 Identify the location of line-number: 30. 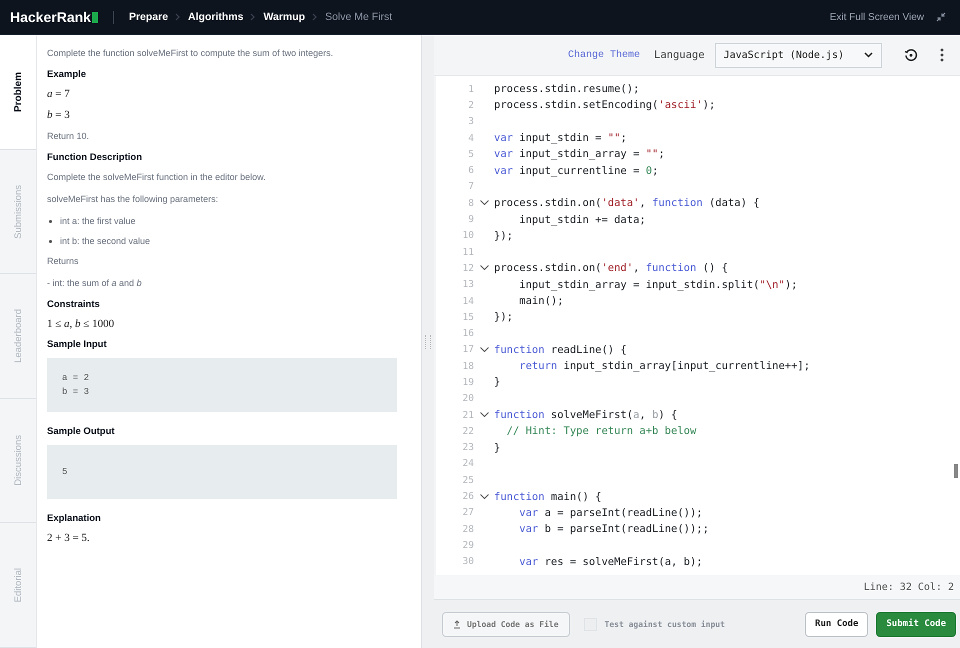
(468, 562).